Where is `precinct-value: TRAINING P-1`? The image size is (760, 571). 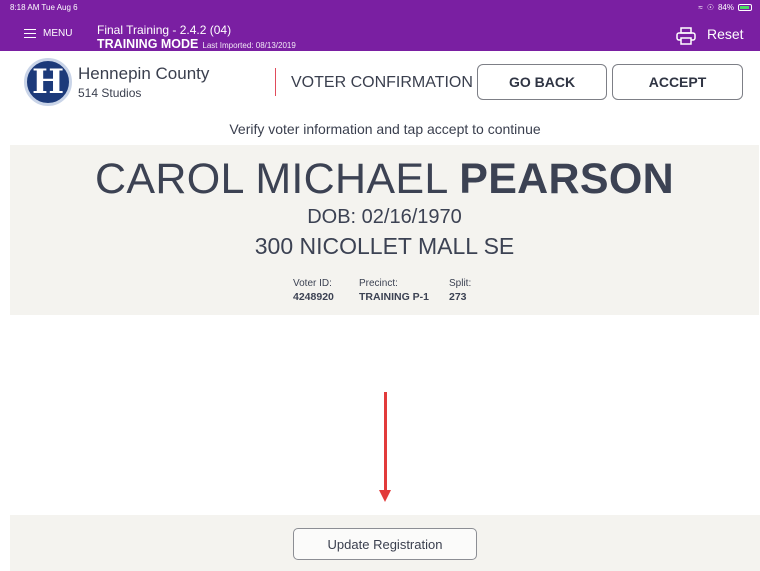 precinct-value: TRAINING P-1 is located at coordinates (394, 297).